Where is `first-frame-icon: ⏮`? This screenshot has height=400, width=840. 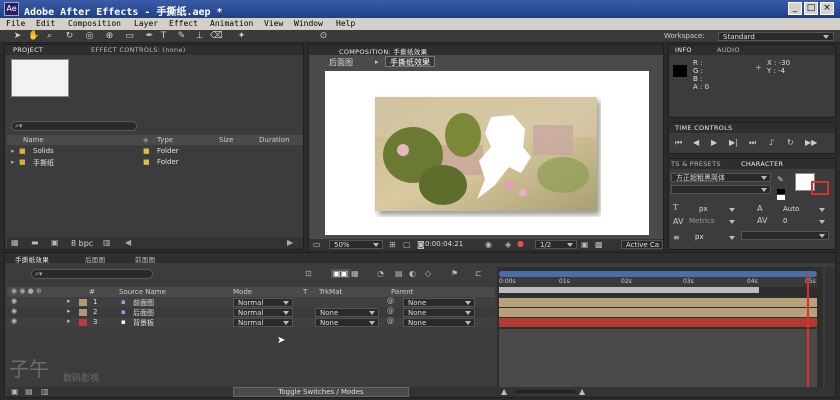 first-frame-icon: ⏮ is located at coordinates (678, 143).